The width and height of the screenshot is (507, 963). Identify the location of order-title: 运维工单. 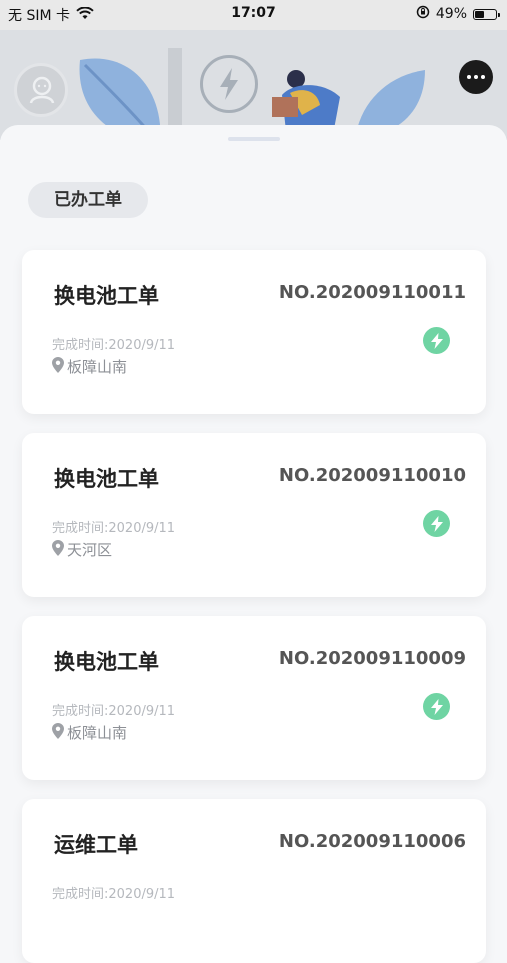
(96, 845).